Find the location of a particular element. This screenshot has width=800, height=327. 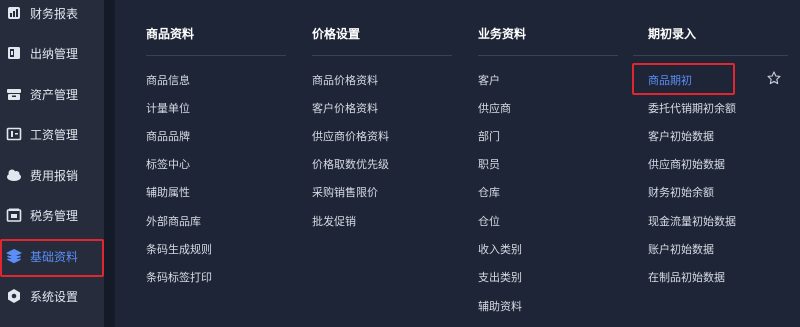

panel-divider is located at coordinates (109, 163).